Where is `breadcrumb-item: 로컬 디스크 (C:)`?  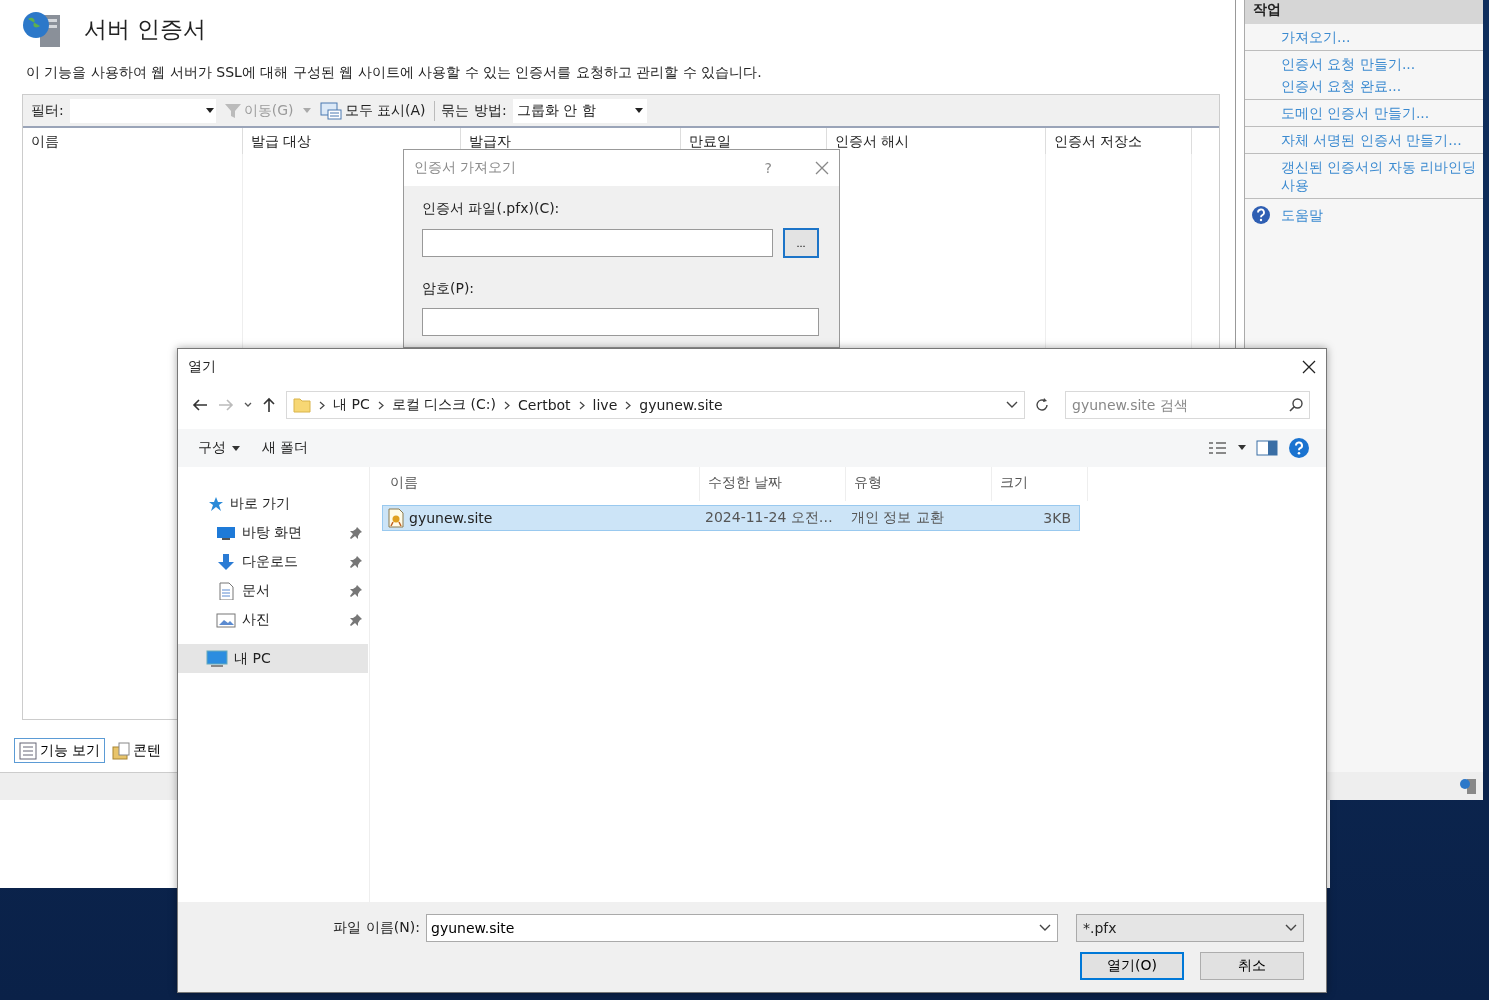 breadcrumb-item: 로컬 디스크 (C:) is located at coordinates (443, 405).